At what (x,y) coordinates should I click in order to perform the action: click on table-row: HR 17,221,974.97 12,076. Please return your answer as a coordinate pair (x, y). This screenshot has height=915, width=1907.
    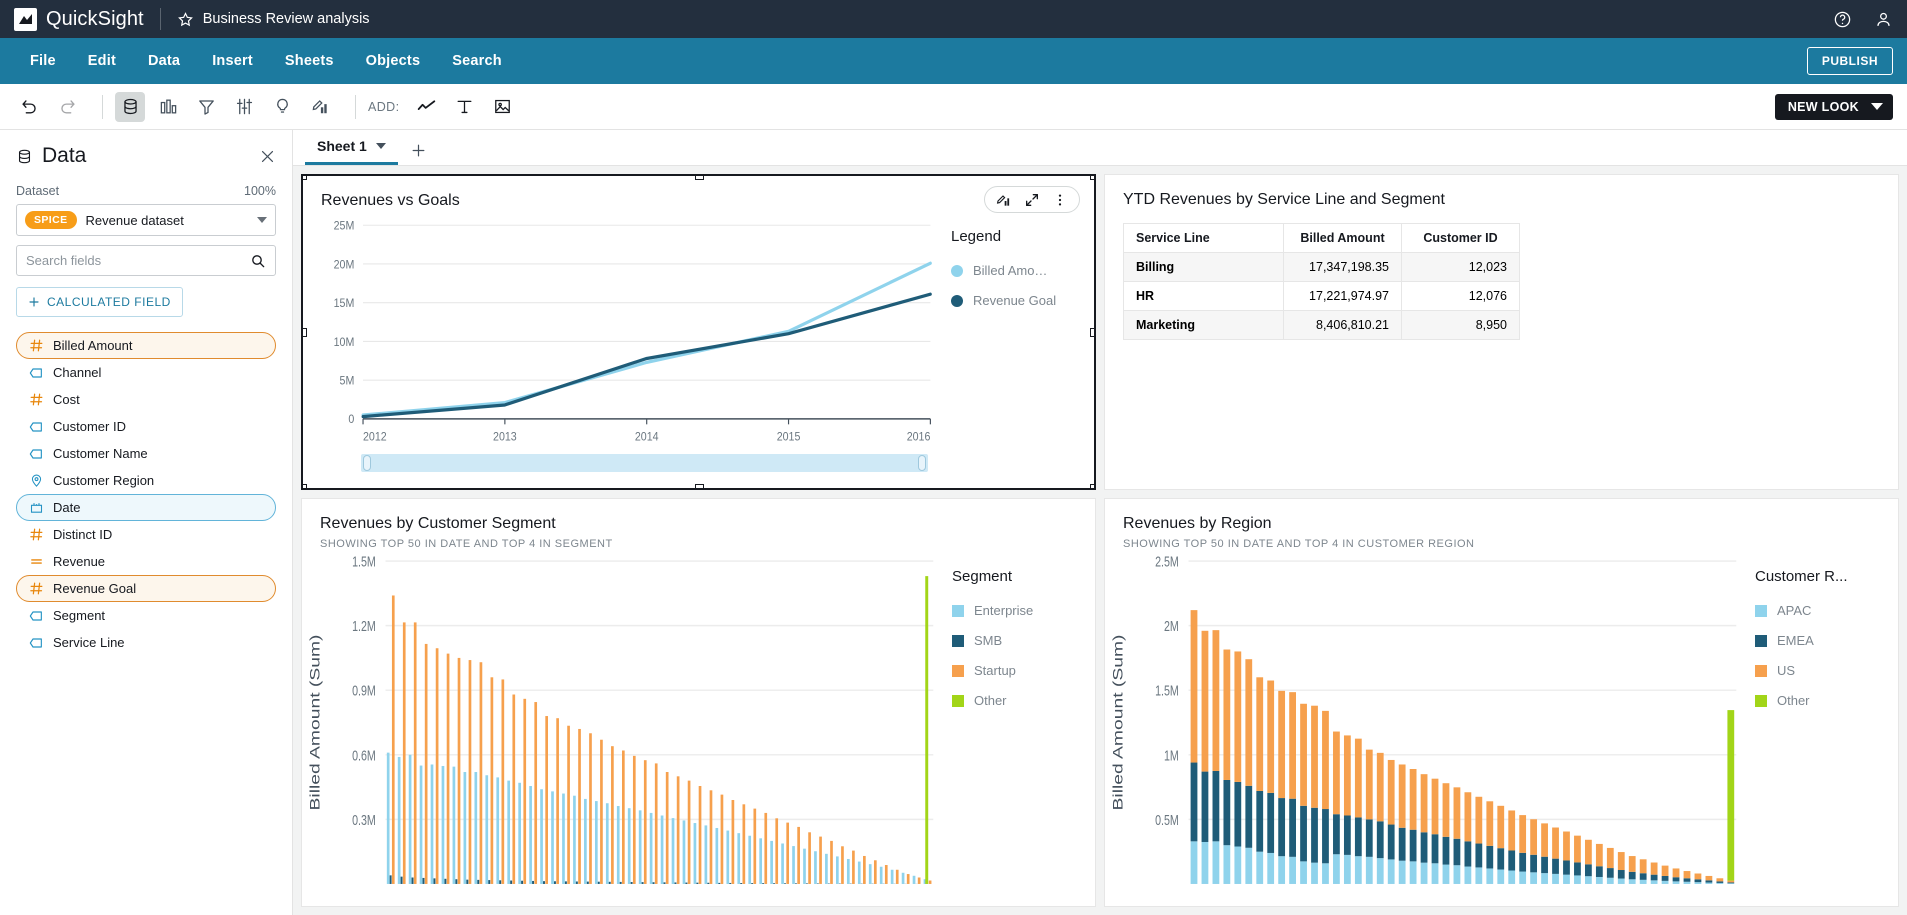
    Looking at the image, I should click on (1321, 296).